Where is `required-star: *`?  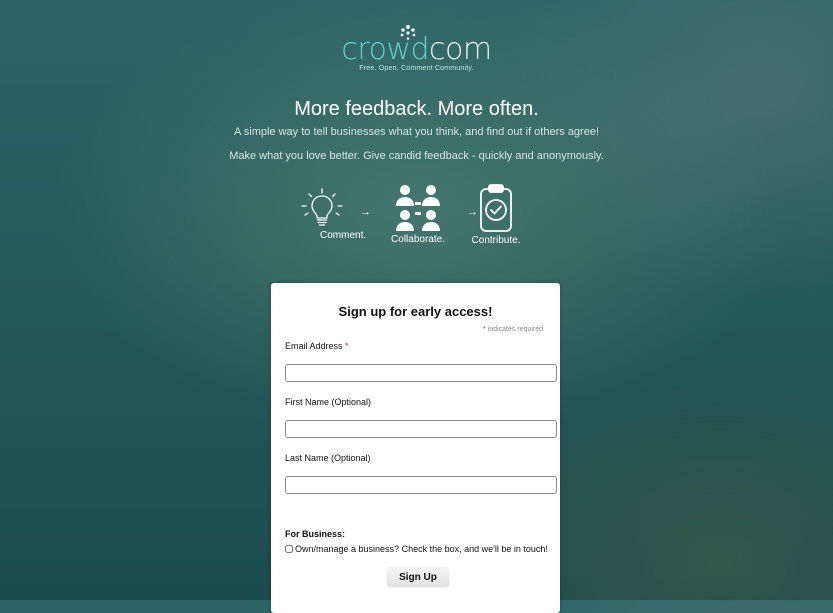 required-star: * is located at coordinates (484, 329).